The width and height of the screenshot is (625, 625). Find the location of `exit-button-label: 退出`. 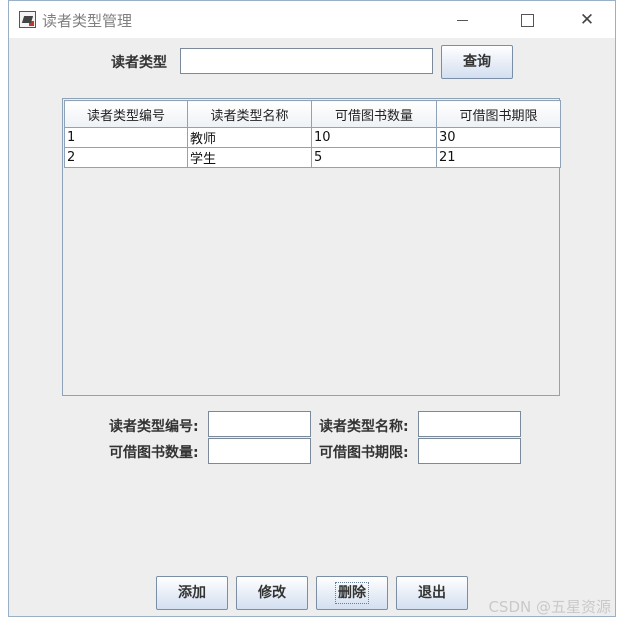

exit-button-label: 退出 is located at coordinates (432, 593).